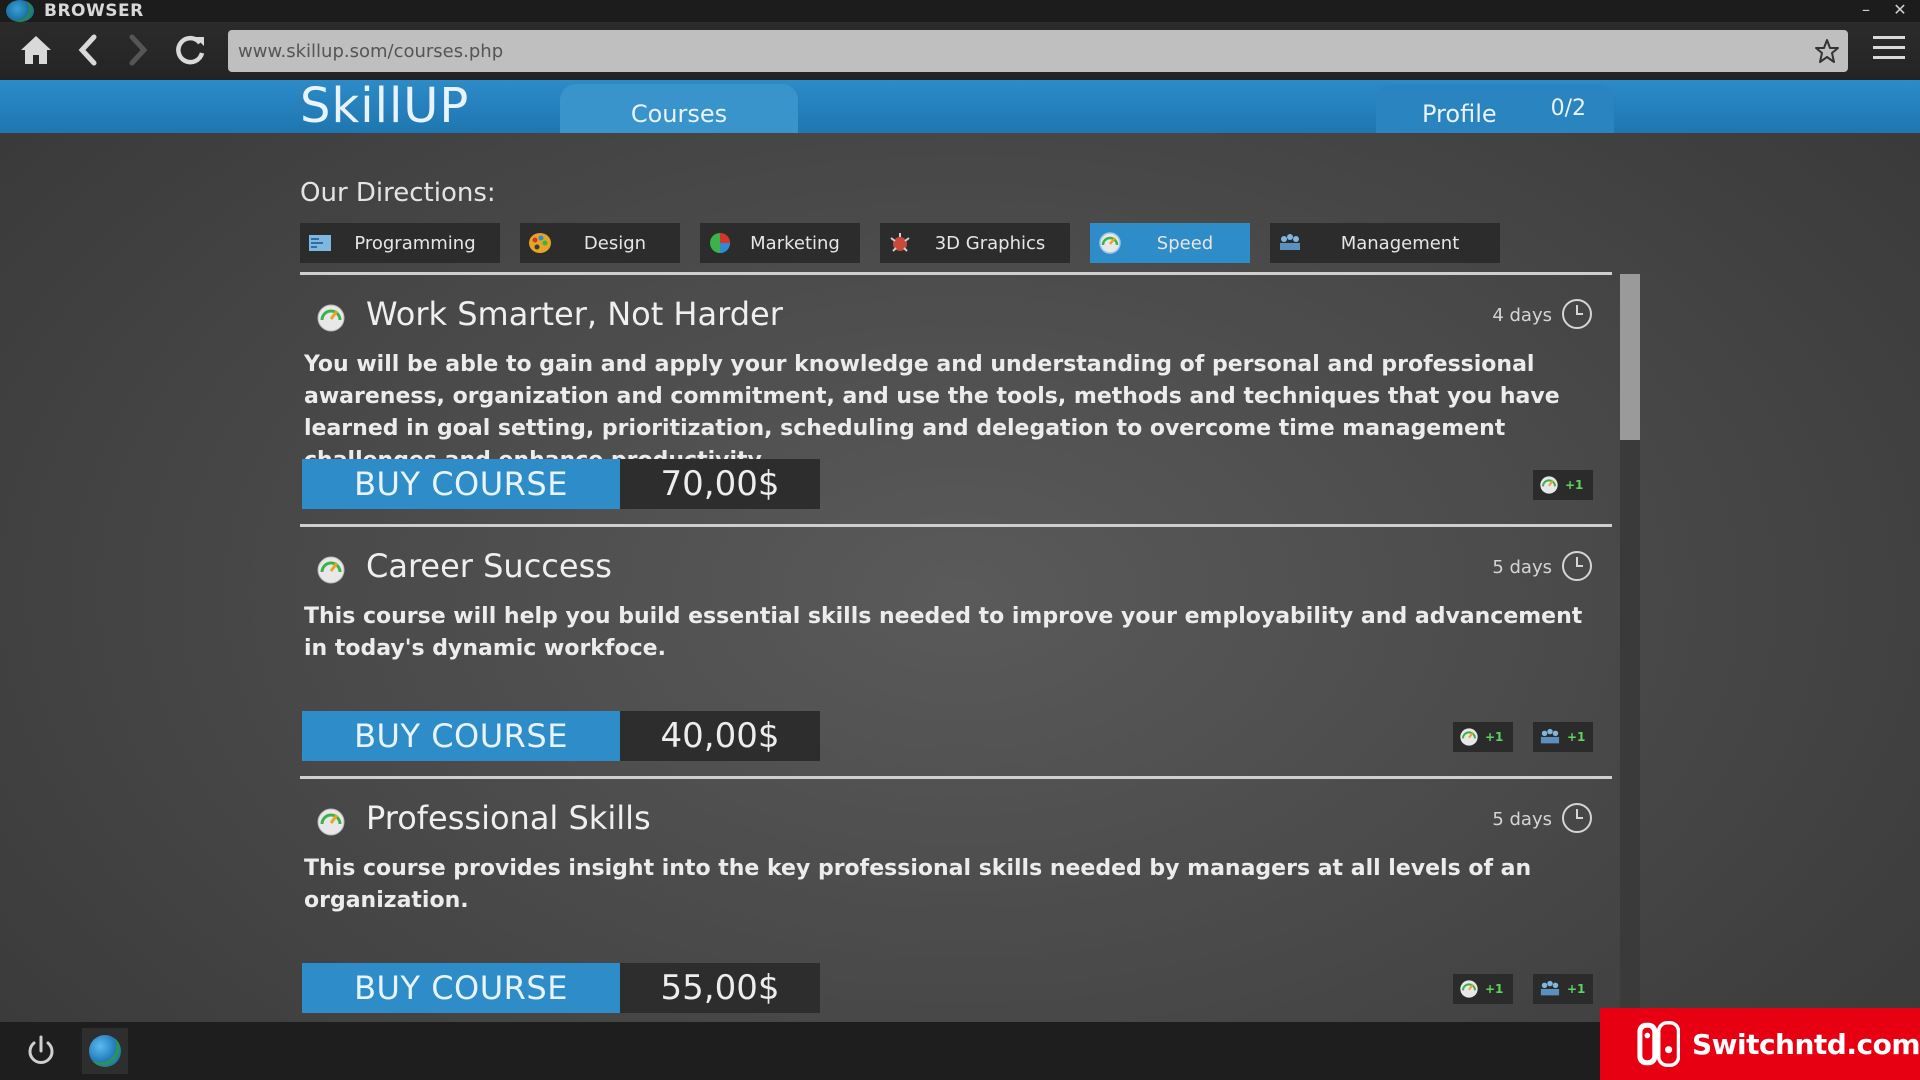 This screenshot has width=1920, height=1080. What do you see at coordinates (1459, 113) in the screenshot?
I see `tab-profile-label: Profile` at bounding box center [1459, 113].